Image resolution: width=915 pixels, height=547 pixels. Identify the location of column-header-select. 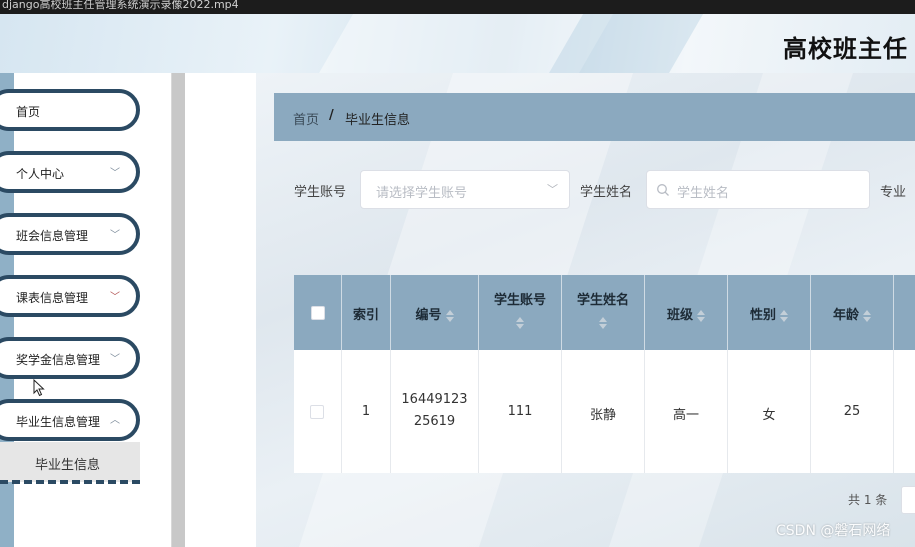
(318, 312).